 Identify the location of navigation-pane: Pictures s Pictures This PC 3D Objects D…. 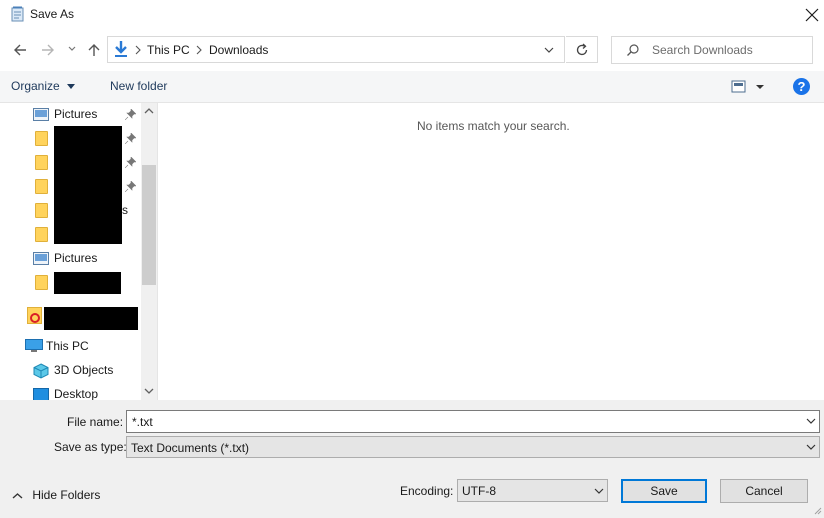
(78, 251).